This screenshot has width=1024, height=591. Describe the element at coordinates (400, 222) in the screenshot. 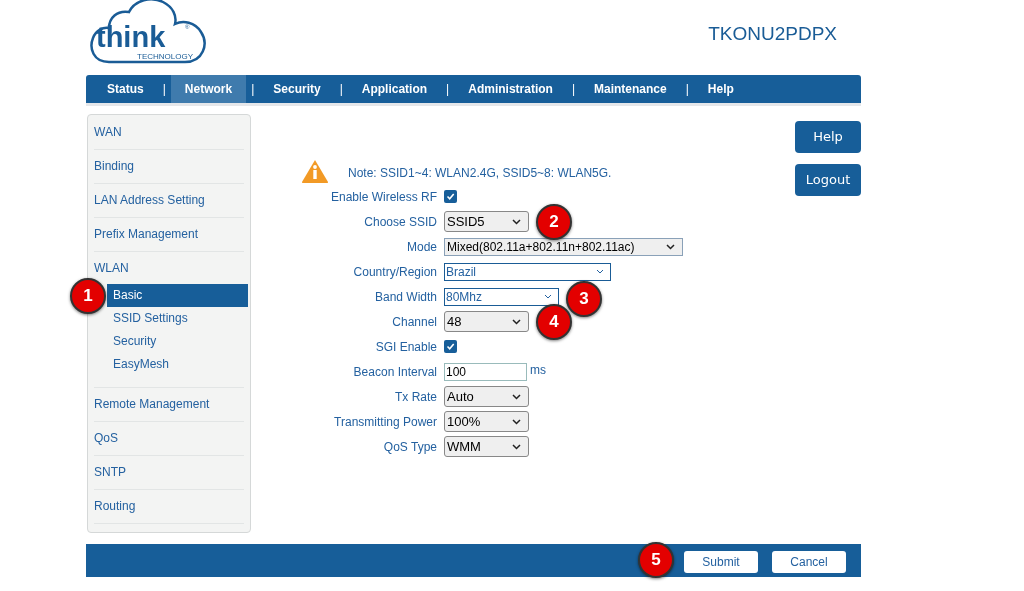

I see `field-label: Choose SSID` at that location.